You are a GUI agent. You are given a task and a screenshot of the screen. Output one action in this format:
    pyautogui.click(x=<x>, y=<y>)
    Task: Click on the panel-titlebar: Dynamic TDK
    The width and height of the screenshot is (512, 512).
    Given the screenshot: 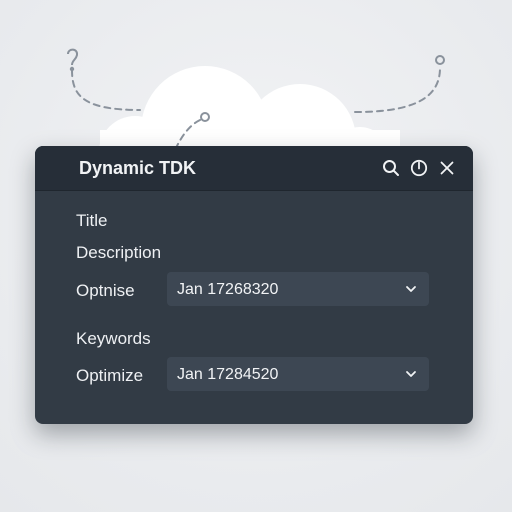 What is the action you would take?
    pyautogui.click(x=254, y=168)
    